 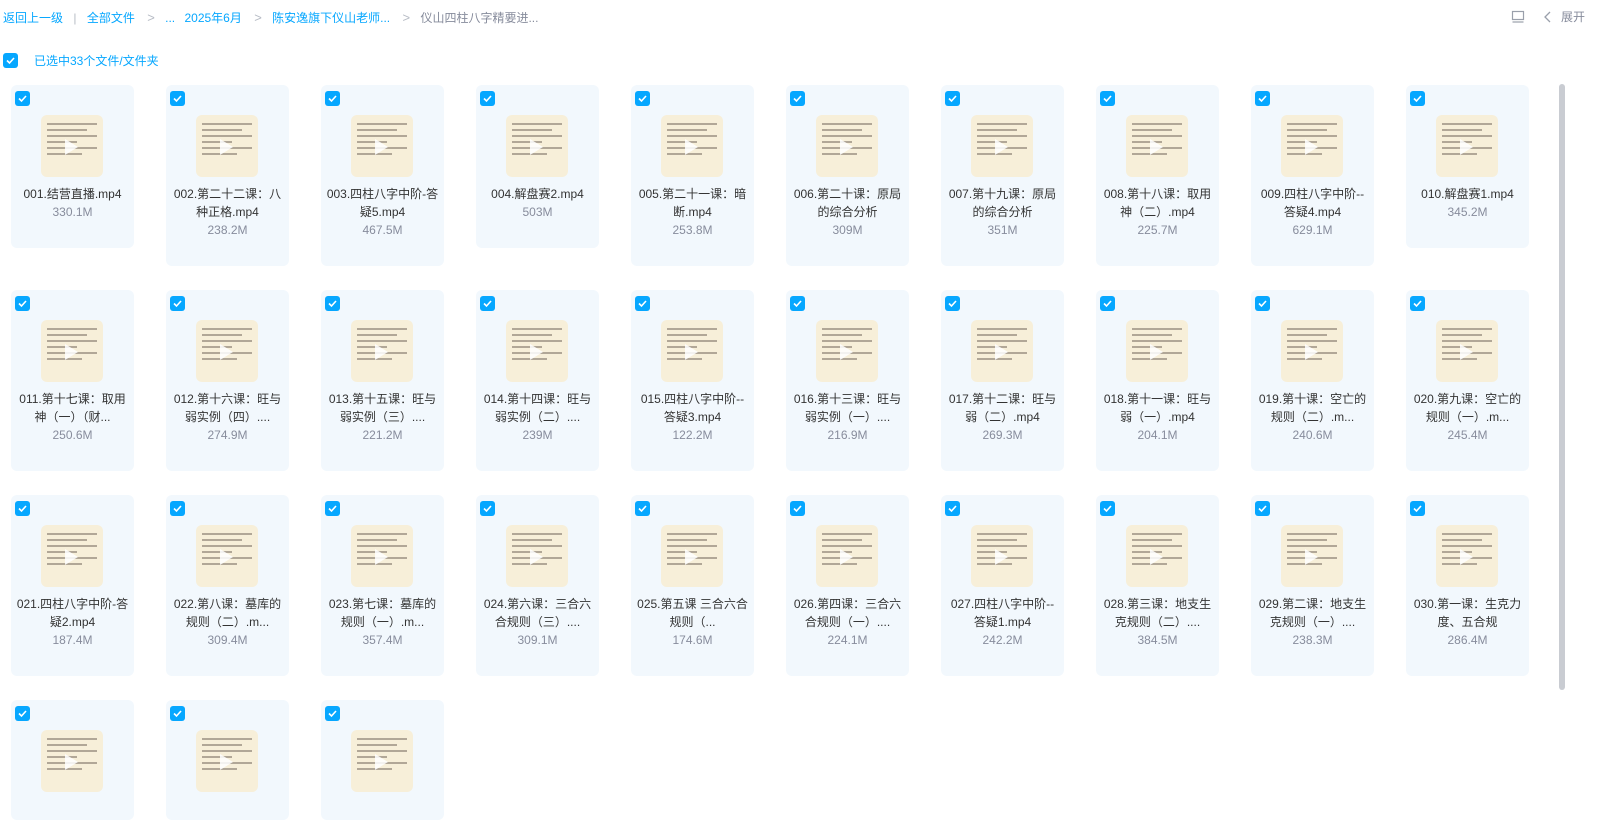 I want to click on file-card: 027.四柱八字中阶--答疑1.mp4 242.2M, so click(x=1002, y=585).